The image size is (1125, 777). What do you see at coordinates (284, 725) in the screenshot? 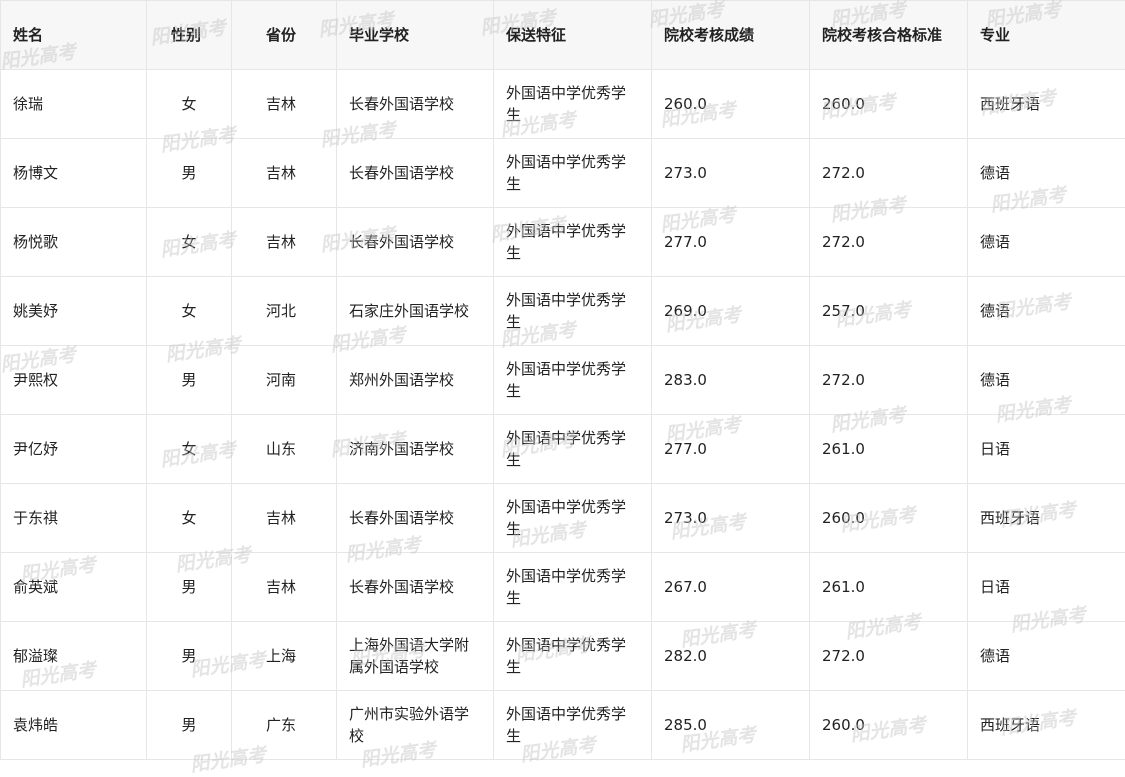
I see `province-cell: 广东` at bounding box center [284, 725].